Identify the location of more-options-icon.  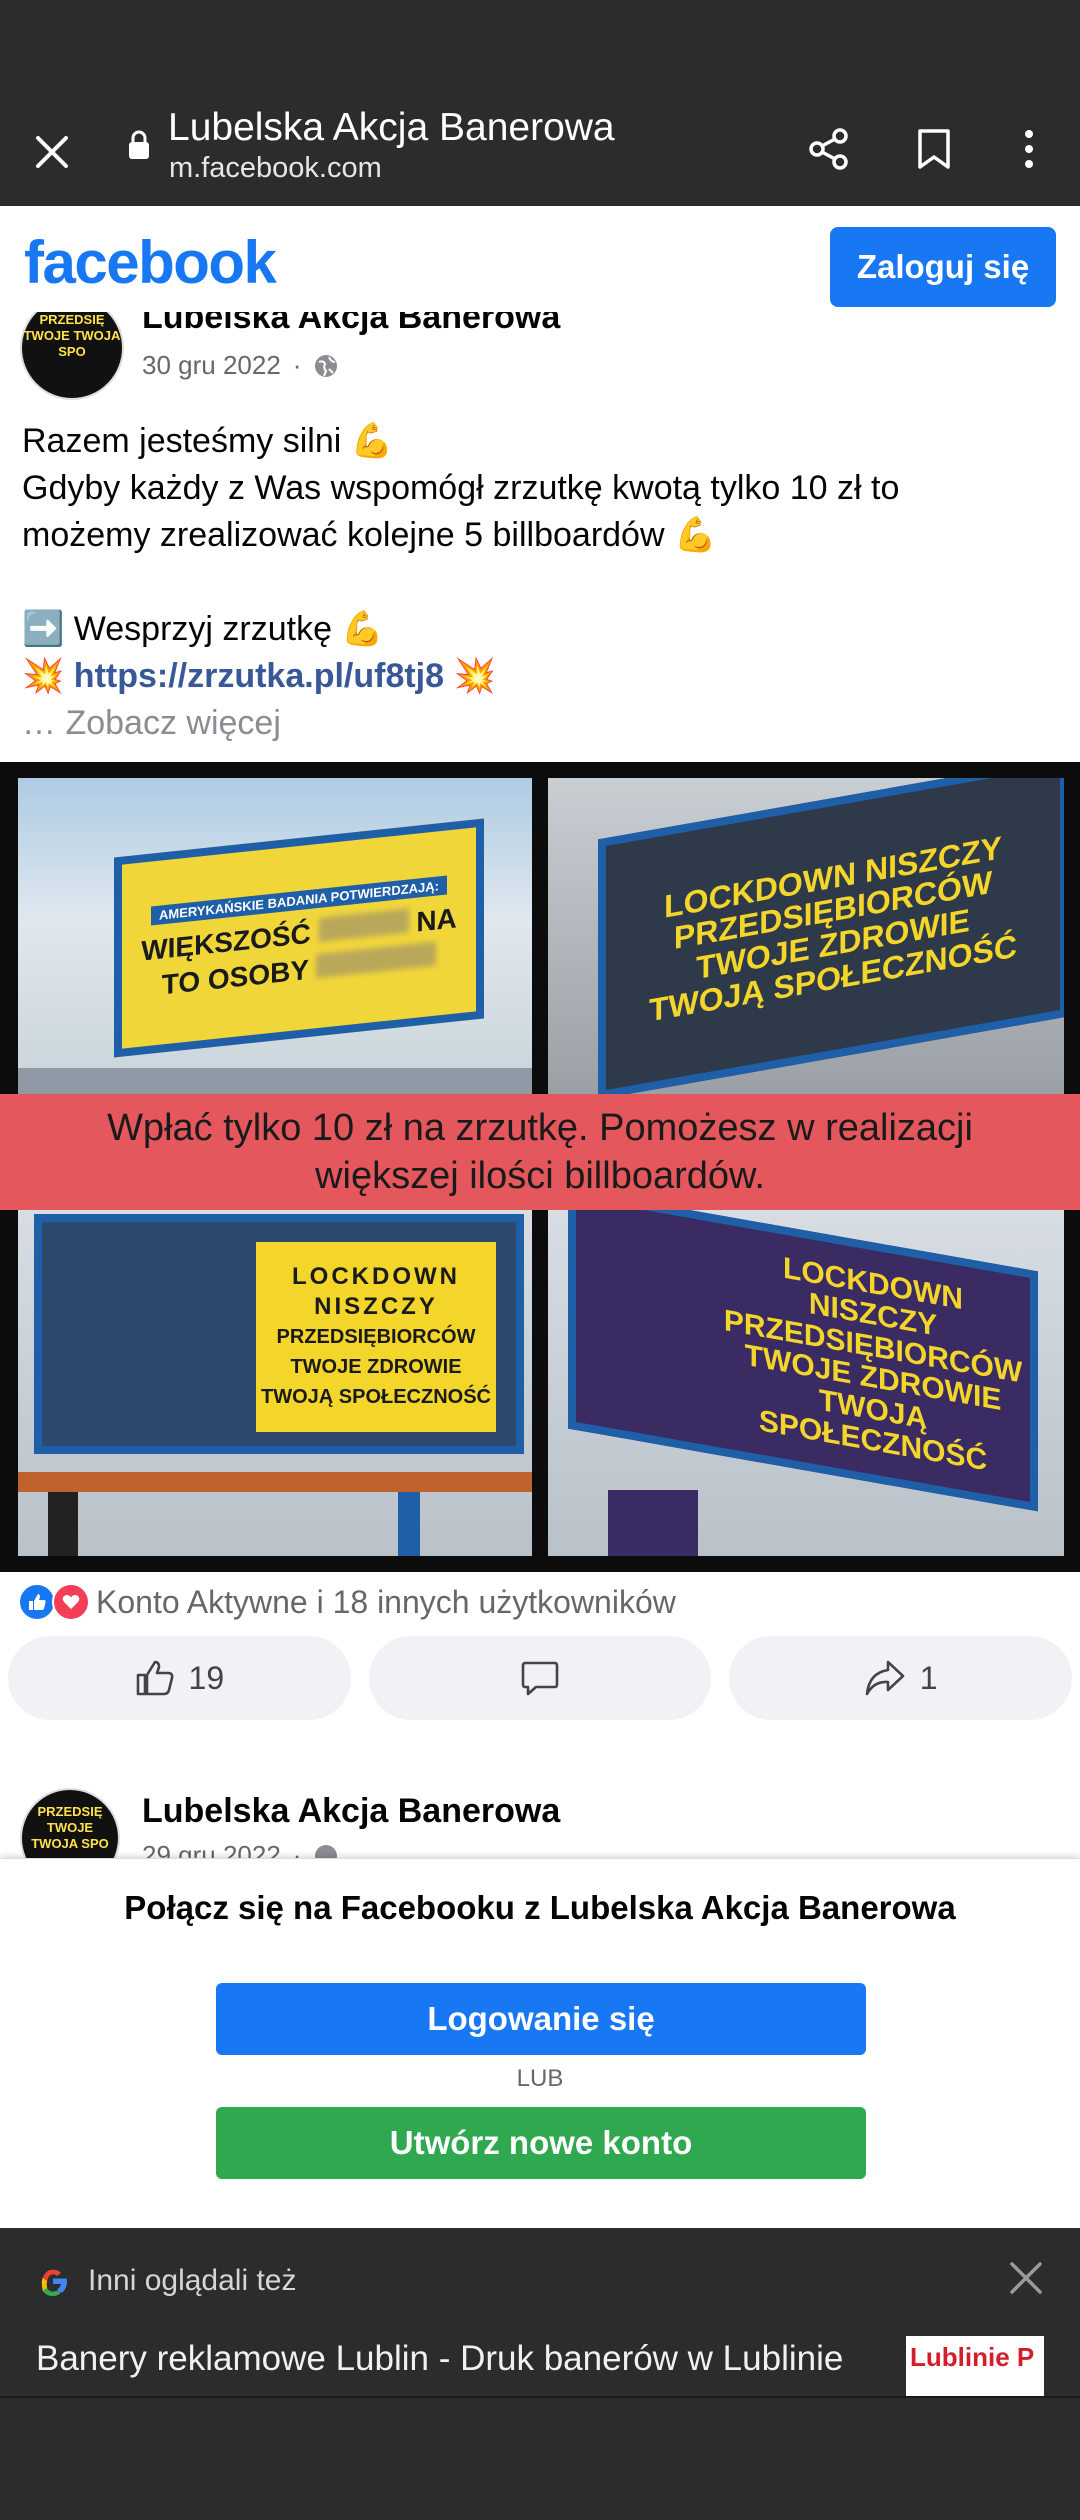
(1029, 149).